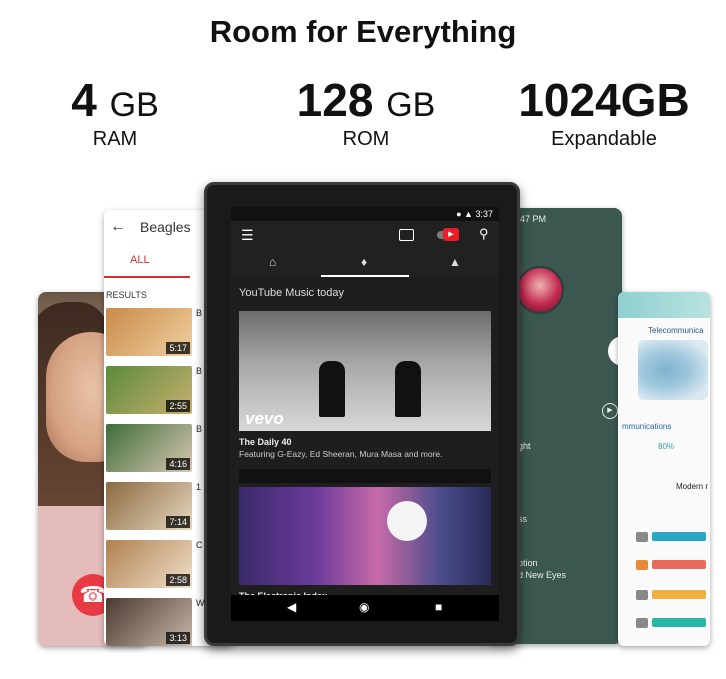 The width and height of the screenshot is (726, 679). Describe the element at coordinates (673, 370) in the screenshot. I see `world-map` at that location.